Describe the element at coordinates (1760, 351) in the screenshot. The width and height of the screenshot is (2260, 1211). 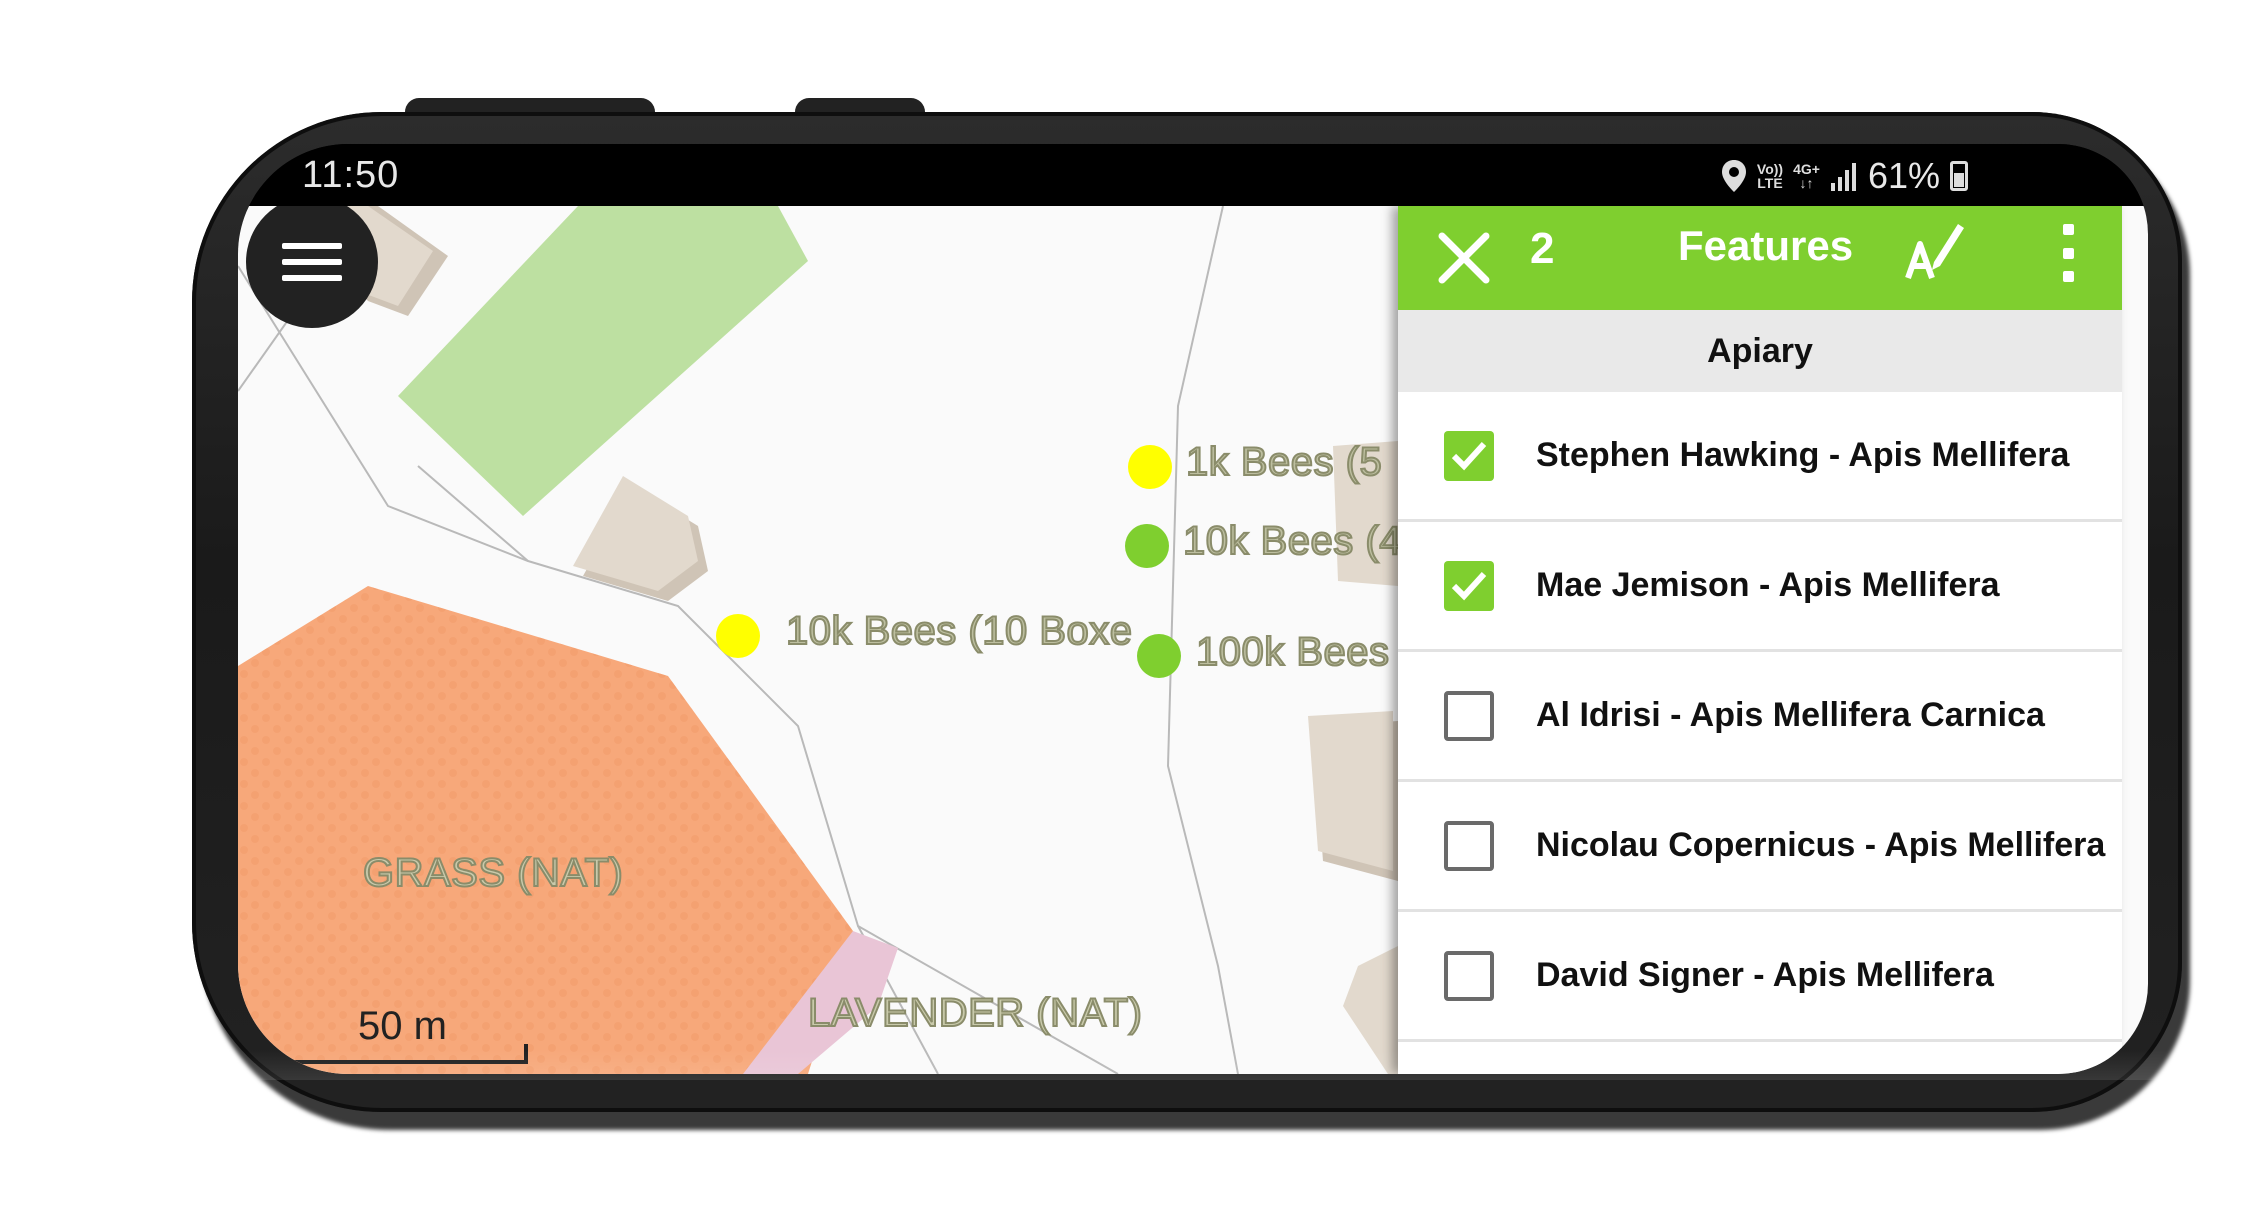
I see `layer-section-header: Apiary` at that location.